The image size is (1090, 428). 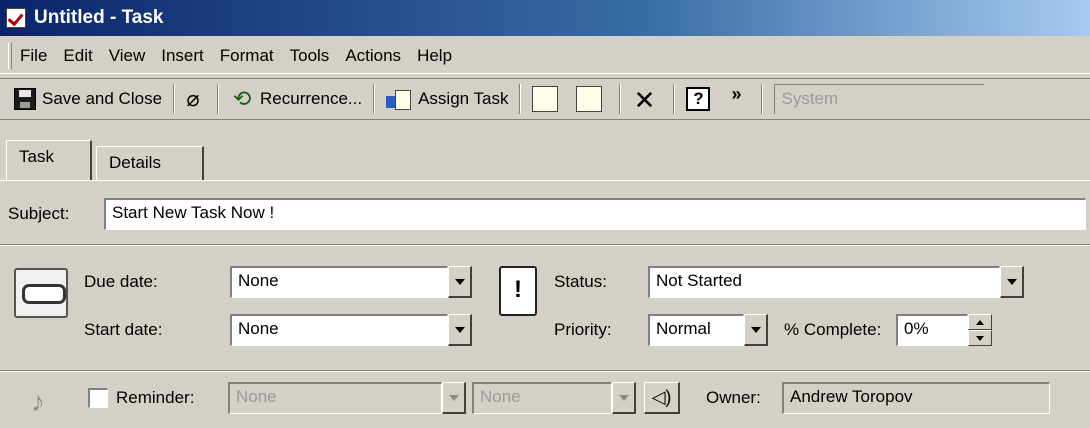 What do you see at coordinates (25, 99) in the screenshot?
I see `floppy-disk-icon` at bounding box center [25, 99].